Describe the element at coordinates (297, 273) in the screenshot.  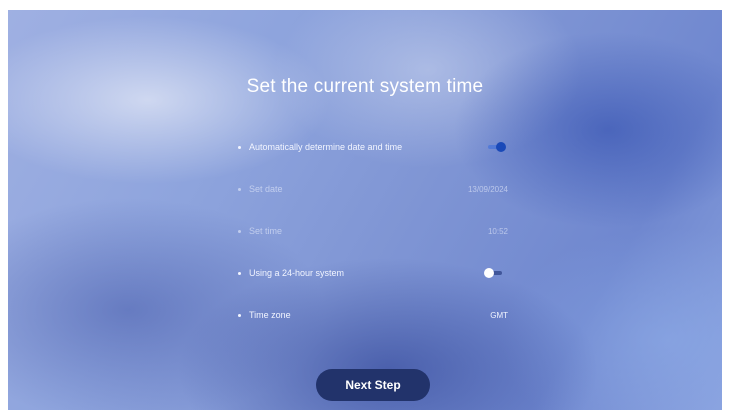
I see `hour24-label: Using a 24-hour system` at that location.